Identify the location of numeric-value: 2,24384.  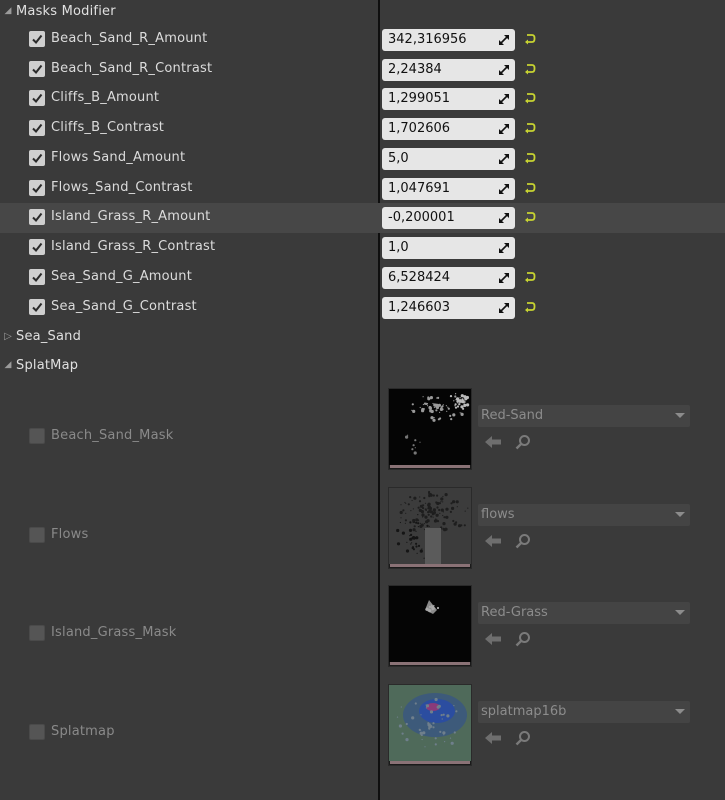
(415, 69).